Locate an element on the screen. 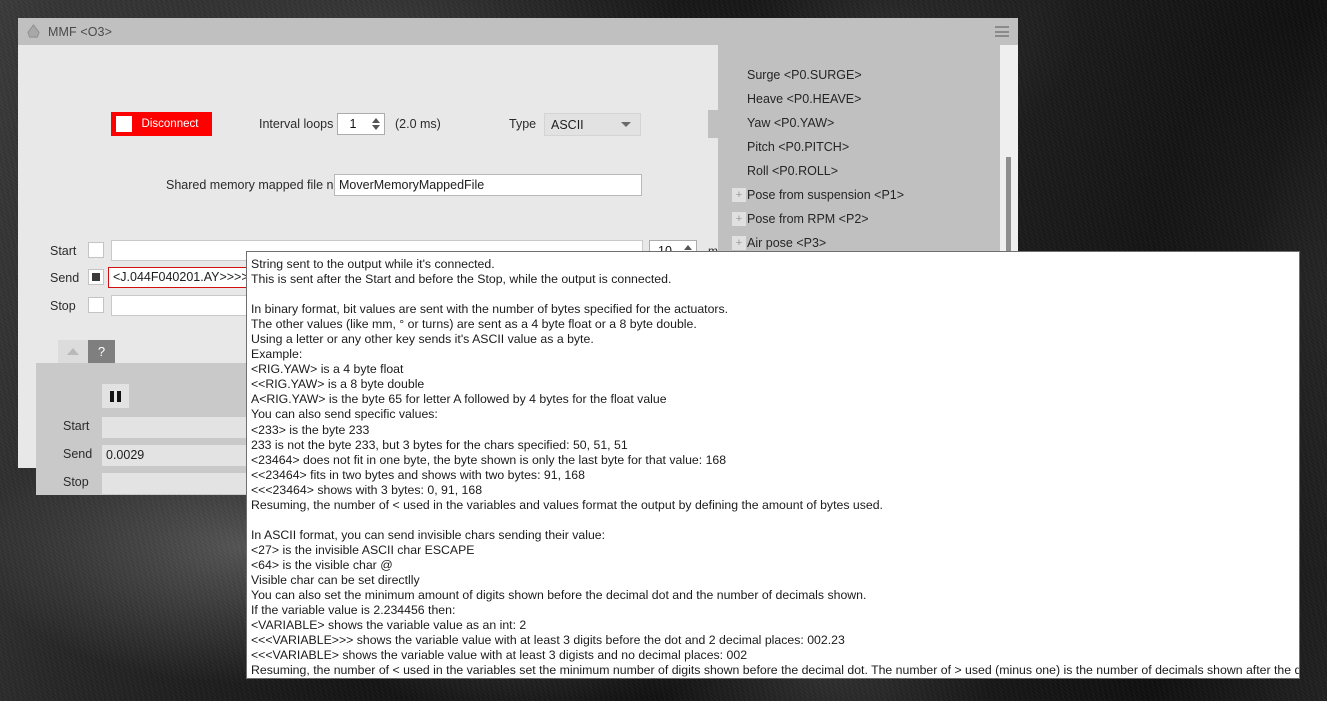 This screenshot has width=1327, height=701. tree-item-label: Surge <P0.SURGE> is located at coordinates (804, 75).